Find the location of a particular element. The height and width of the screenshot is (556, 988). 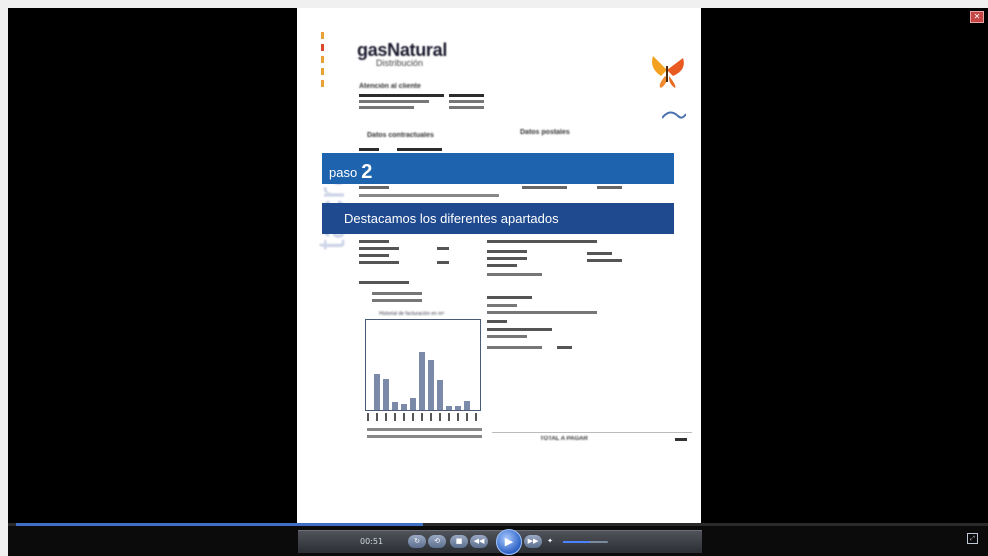

contract-section-heading: Datos contractuales is located at coordinates (400, 135).